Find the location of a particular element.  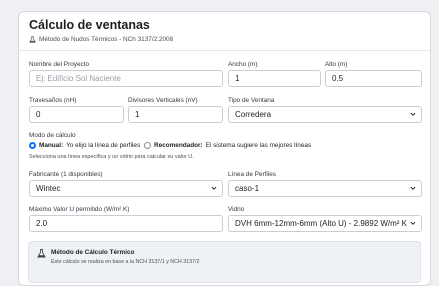

window-type-label: Tipo de Ventana is located at coordinates (251, 100).